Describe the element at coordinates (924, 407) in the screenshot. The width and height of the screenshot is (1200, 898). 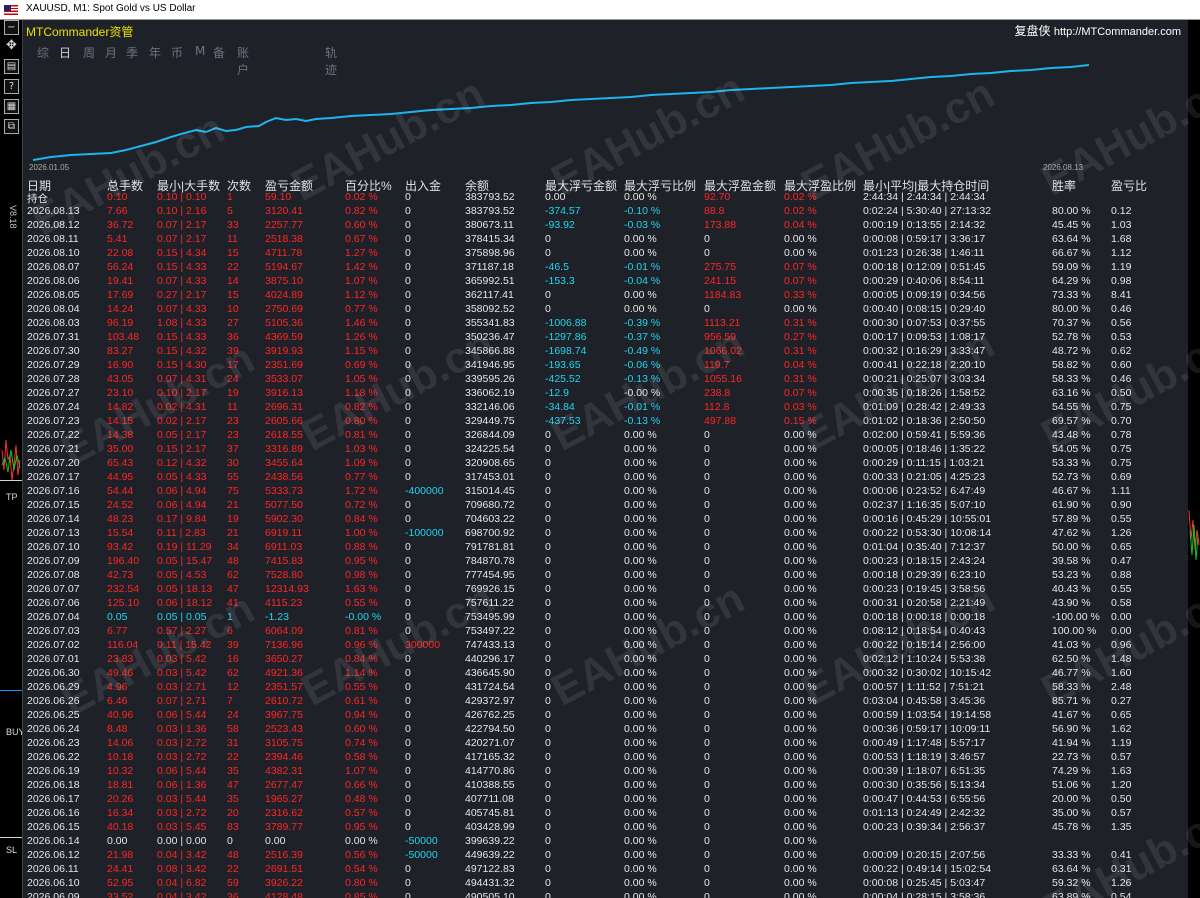
I see `col-hold-time: 0:01:09 | 0:28:42 | 2:49:33` at that location.